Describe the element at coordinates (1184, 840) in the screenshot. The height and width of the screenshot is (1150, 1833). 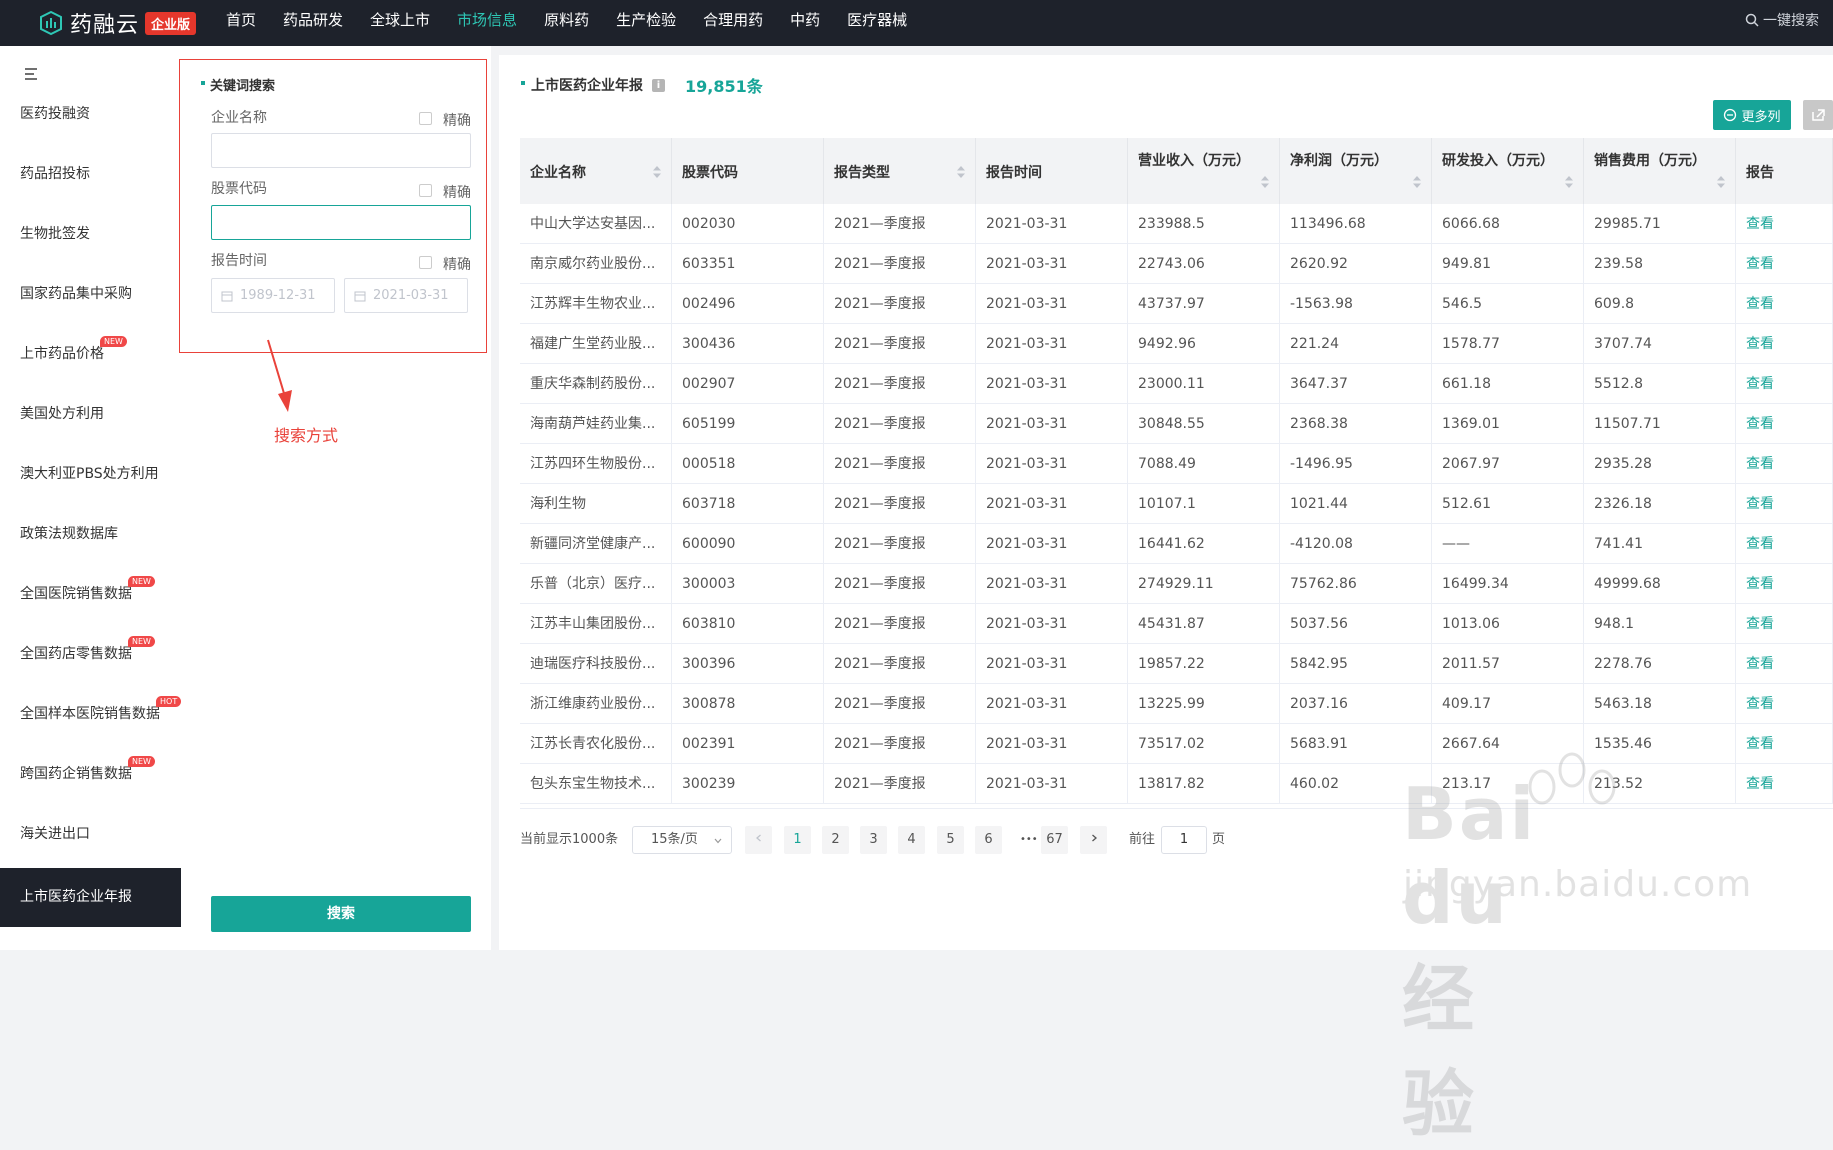
I see `goto-page-input: 1` at that location.